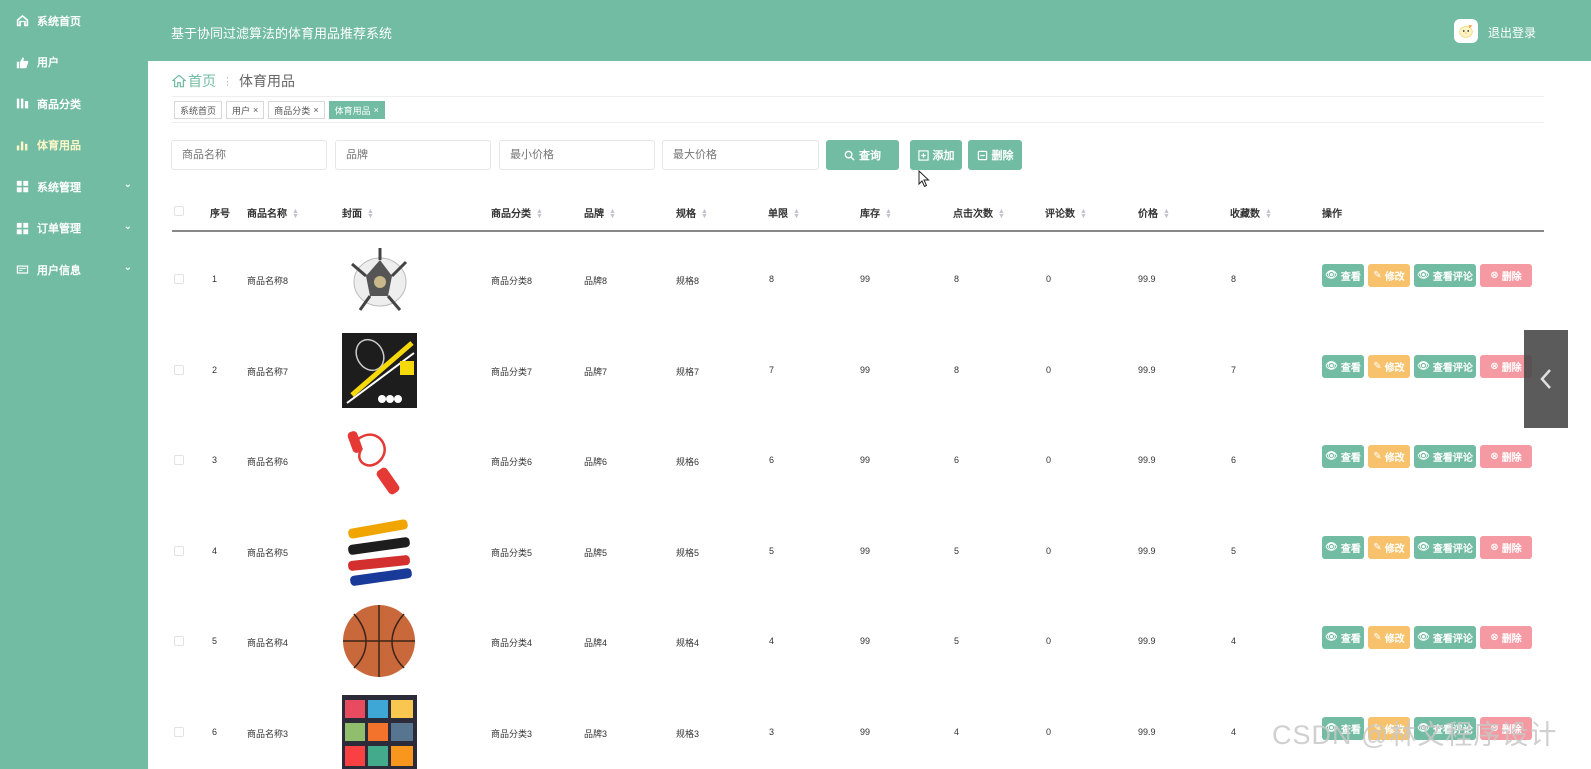 This screenshot has width=1591, height=769. Describe the element at coordinates (1512, 32) in the screenshot. I see `logout-button: 退出登录` at that location.